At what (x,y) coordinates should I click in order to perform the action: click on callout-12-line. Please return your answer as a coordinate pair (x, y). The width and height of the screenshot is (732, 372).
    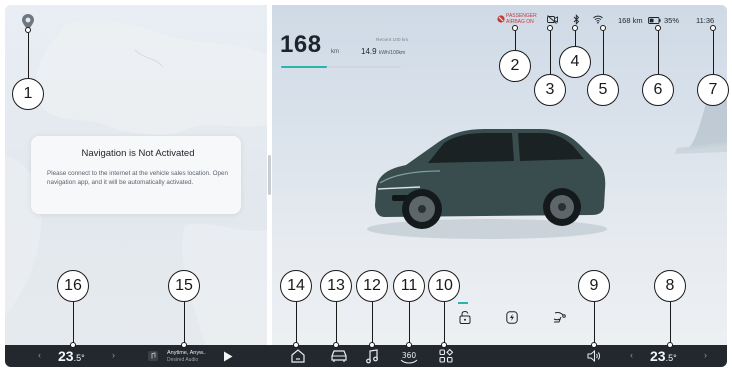
    Looking at the image, I should click on (372, 322).